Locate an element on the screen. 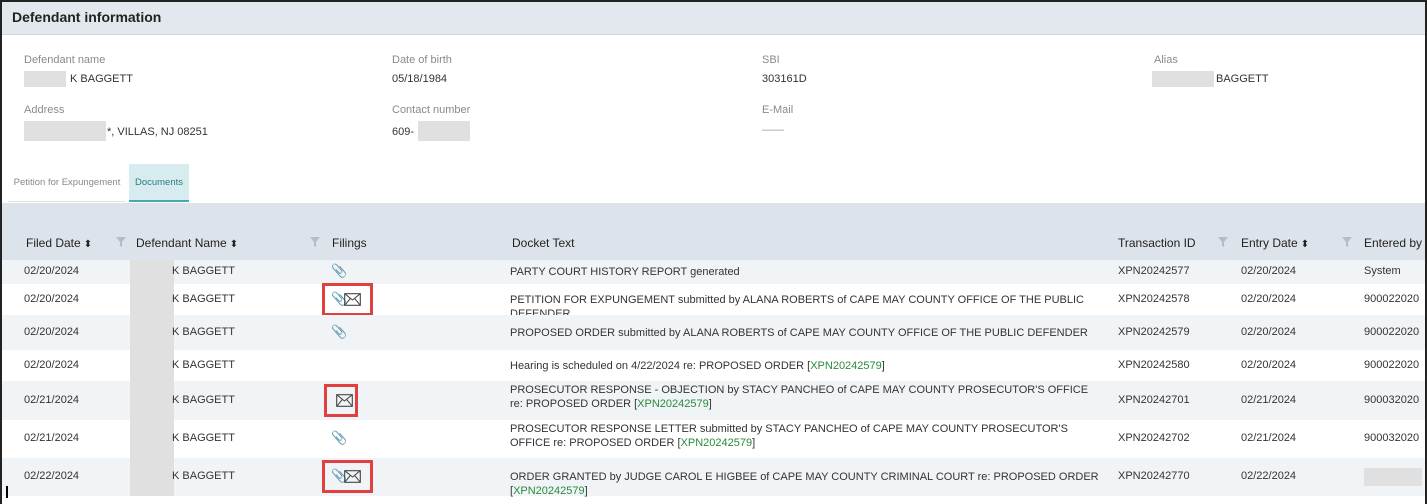 This screenshot has height=504, width=1427. transaction-id-cell: XPN20242579 is located at coordinates (1154, 332).